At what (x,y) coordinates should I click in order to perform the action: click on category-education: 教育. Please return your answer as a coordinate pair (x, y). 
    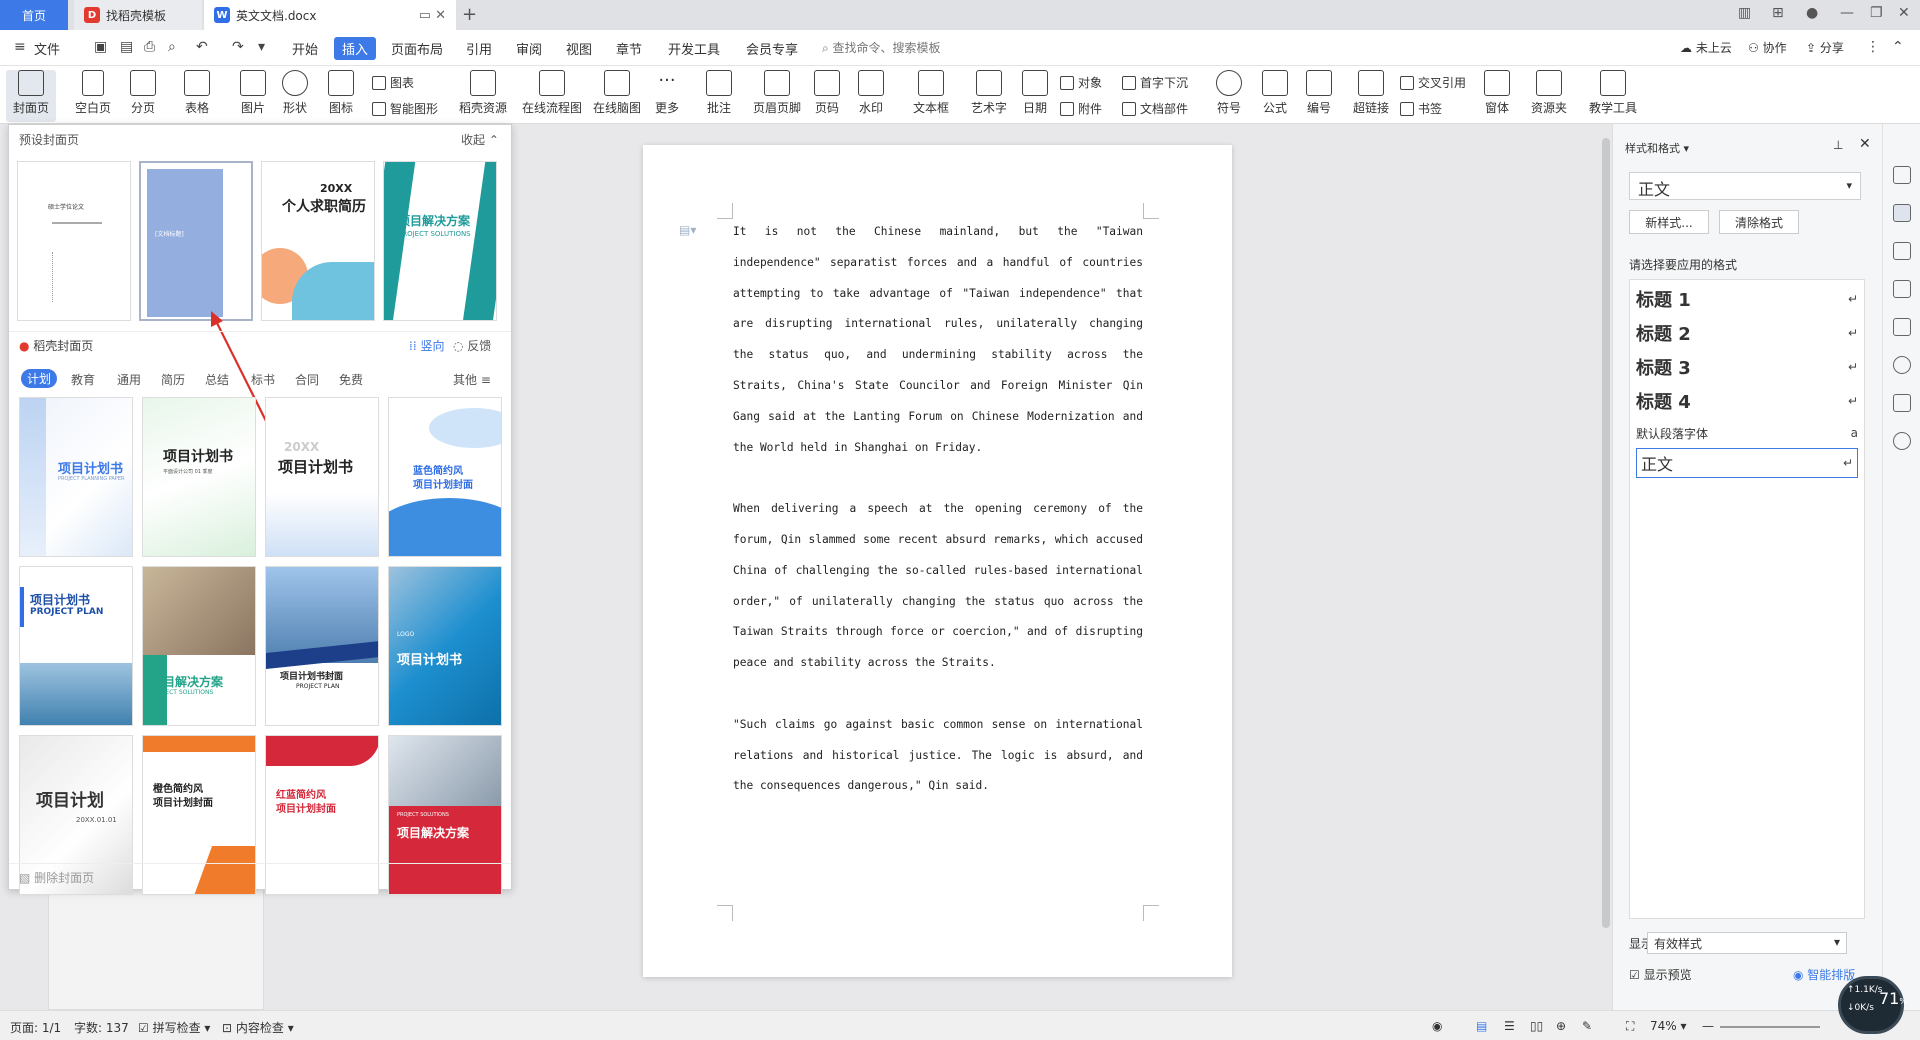
    Looking at the image, I should click on (83, 379).